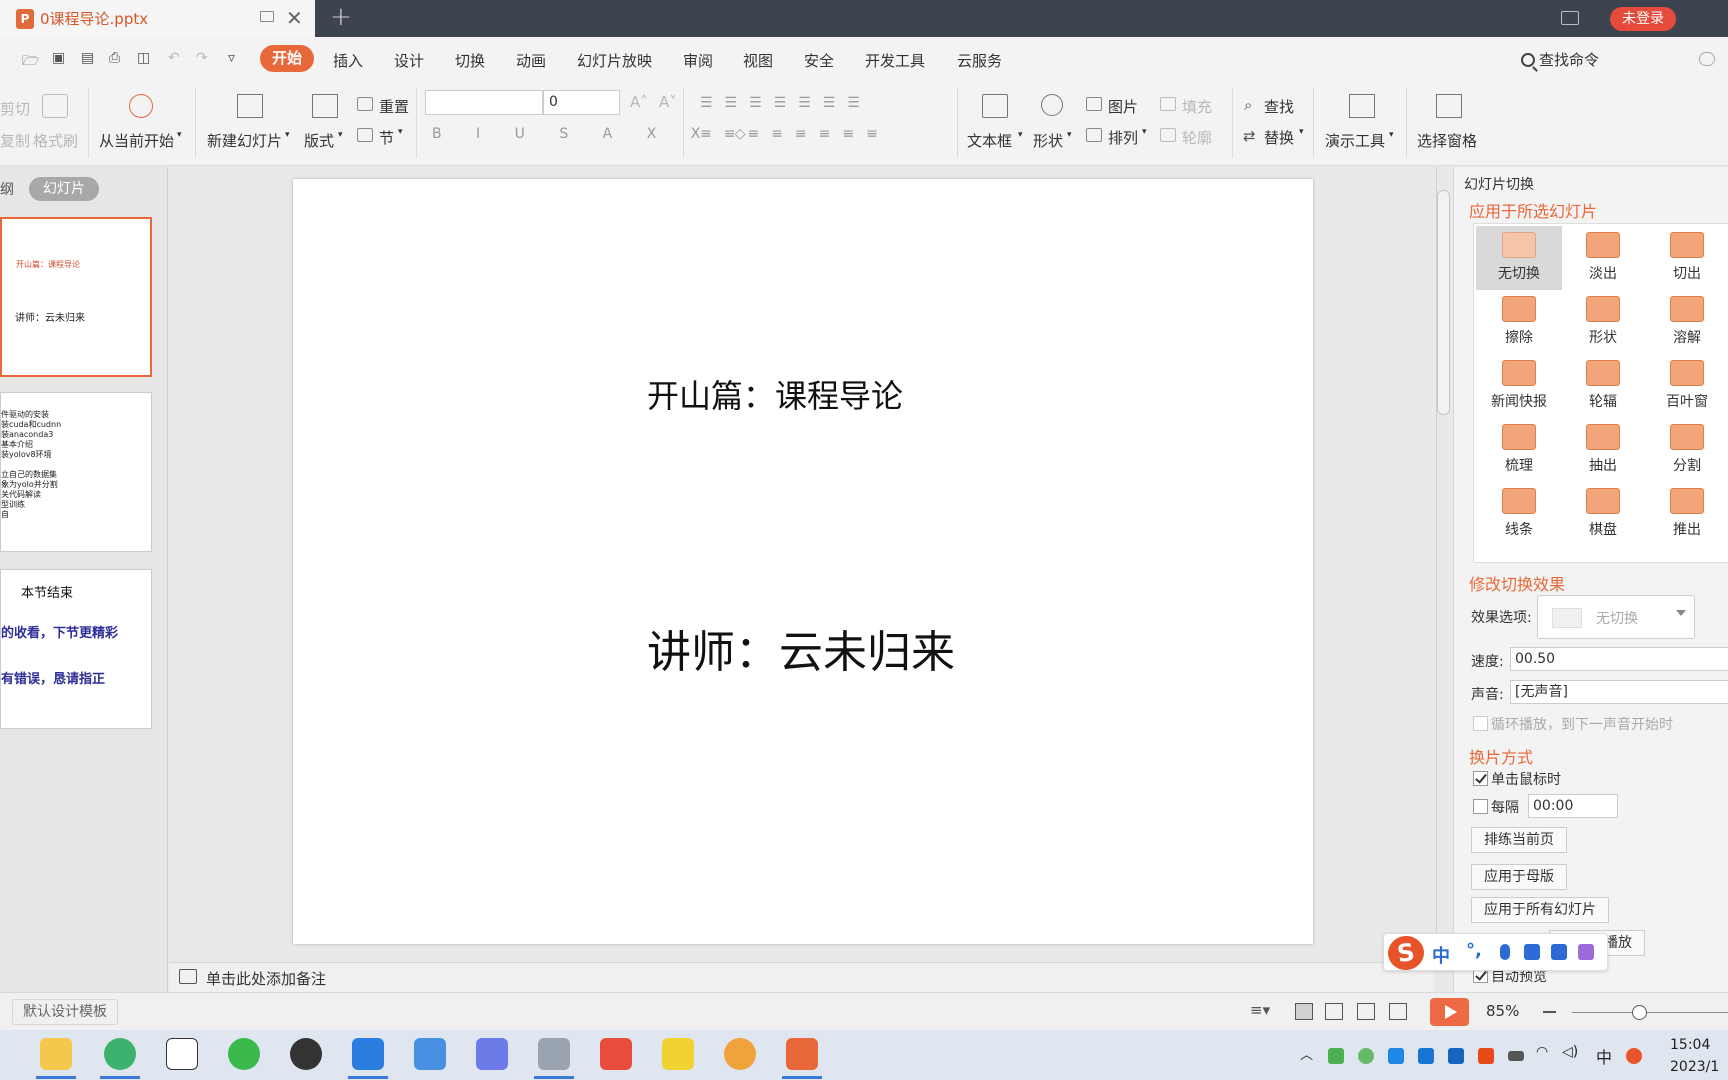  What do you see at coordinates (1306, 1053) in the screenshot?
I see `tray-expand-icon: ︿` at bounding box center [1306, 1053].